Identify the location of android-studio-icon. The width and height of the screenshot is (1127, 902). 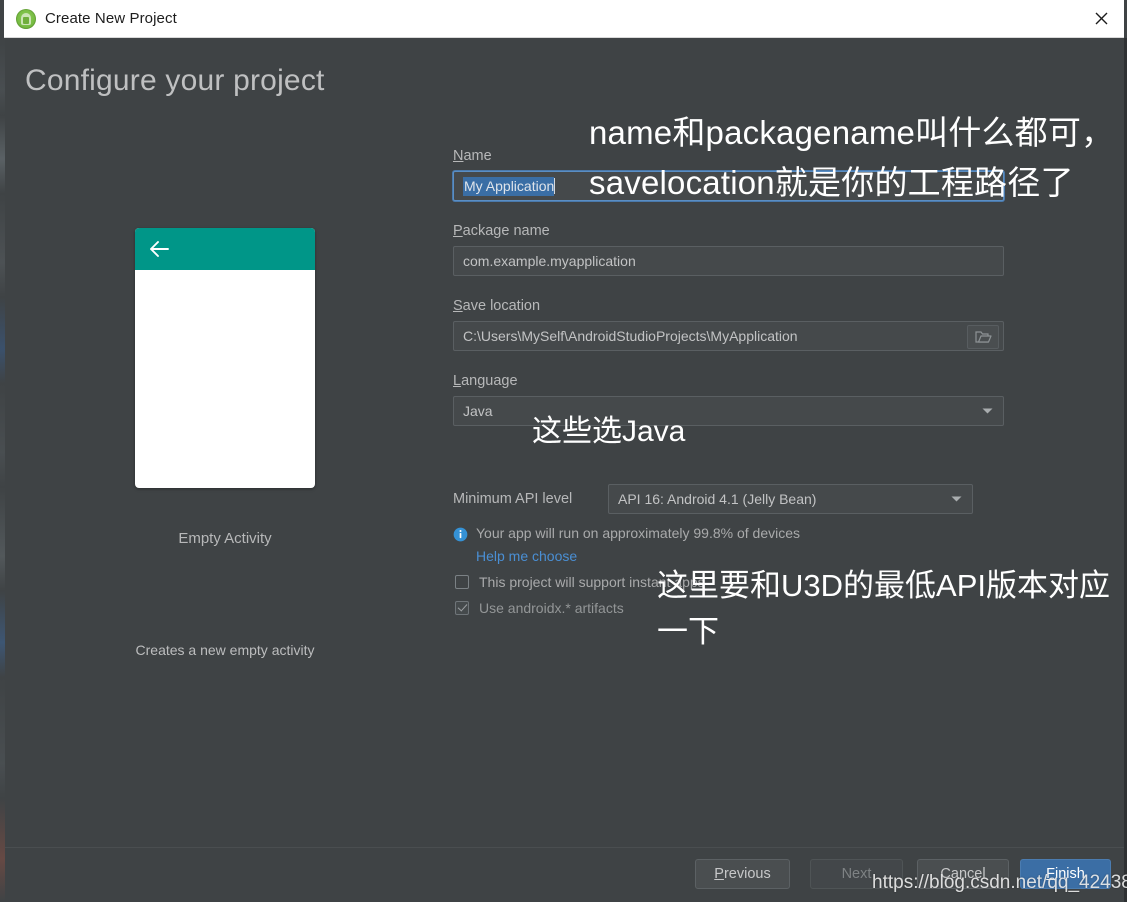
(26, 18).